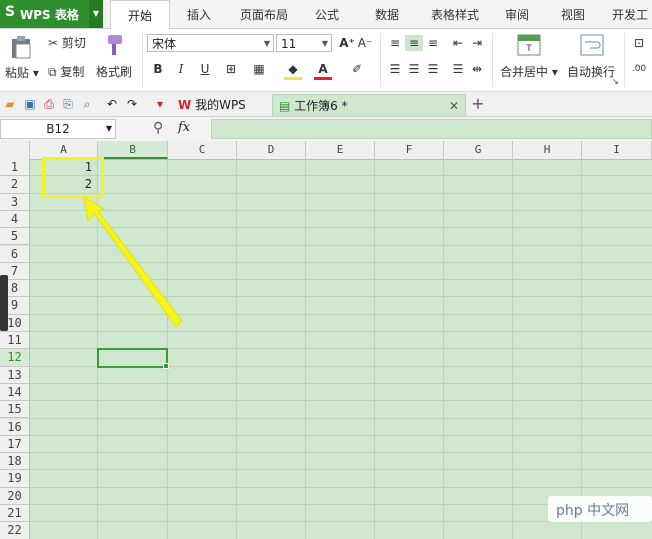 This screenshot has width=652, height=539. Describe the element at coordinates (21, 47) in the screenshot. I see `paste-icon` at that location.